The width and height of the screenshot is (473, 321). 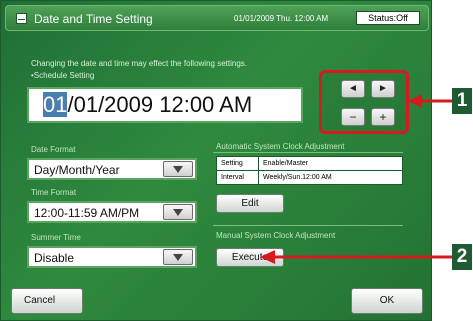 What do you see at coordinates (462, 257) in the screenshot?
I see `callout-badge-2: 2` at bounding box center [462, 257].